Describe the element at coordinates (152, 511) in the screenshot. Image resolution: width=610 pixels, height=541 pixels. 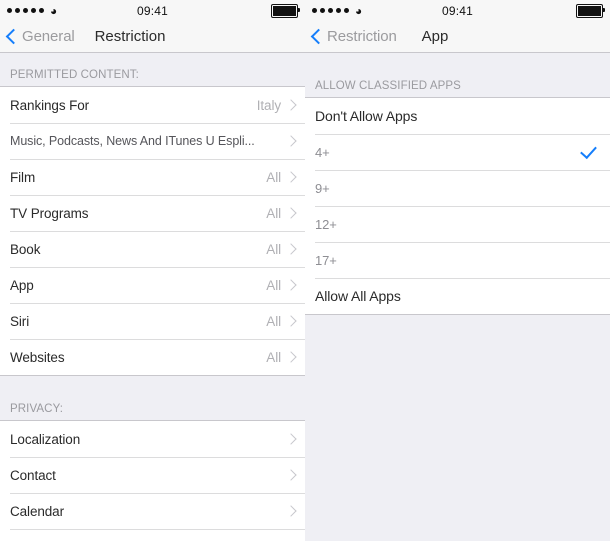
I see `row-calendar: Calendar` at that location.